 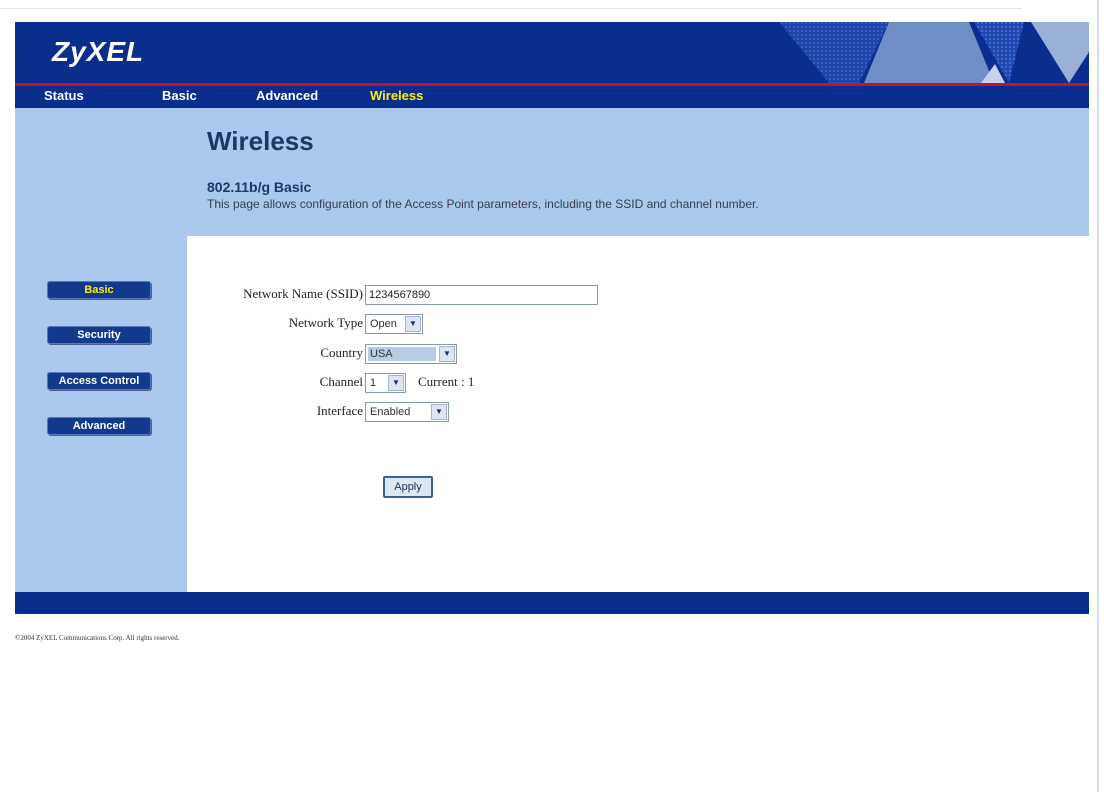 I want to click on sidebar-item-security: Security, so click(x=99, y=335).